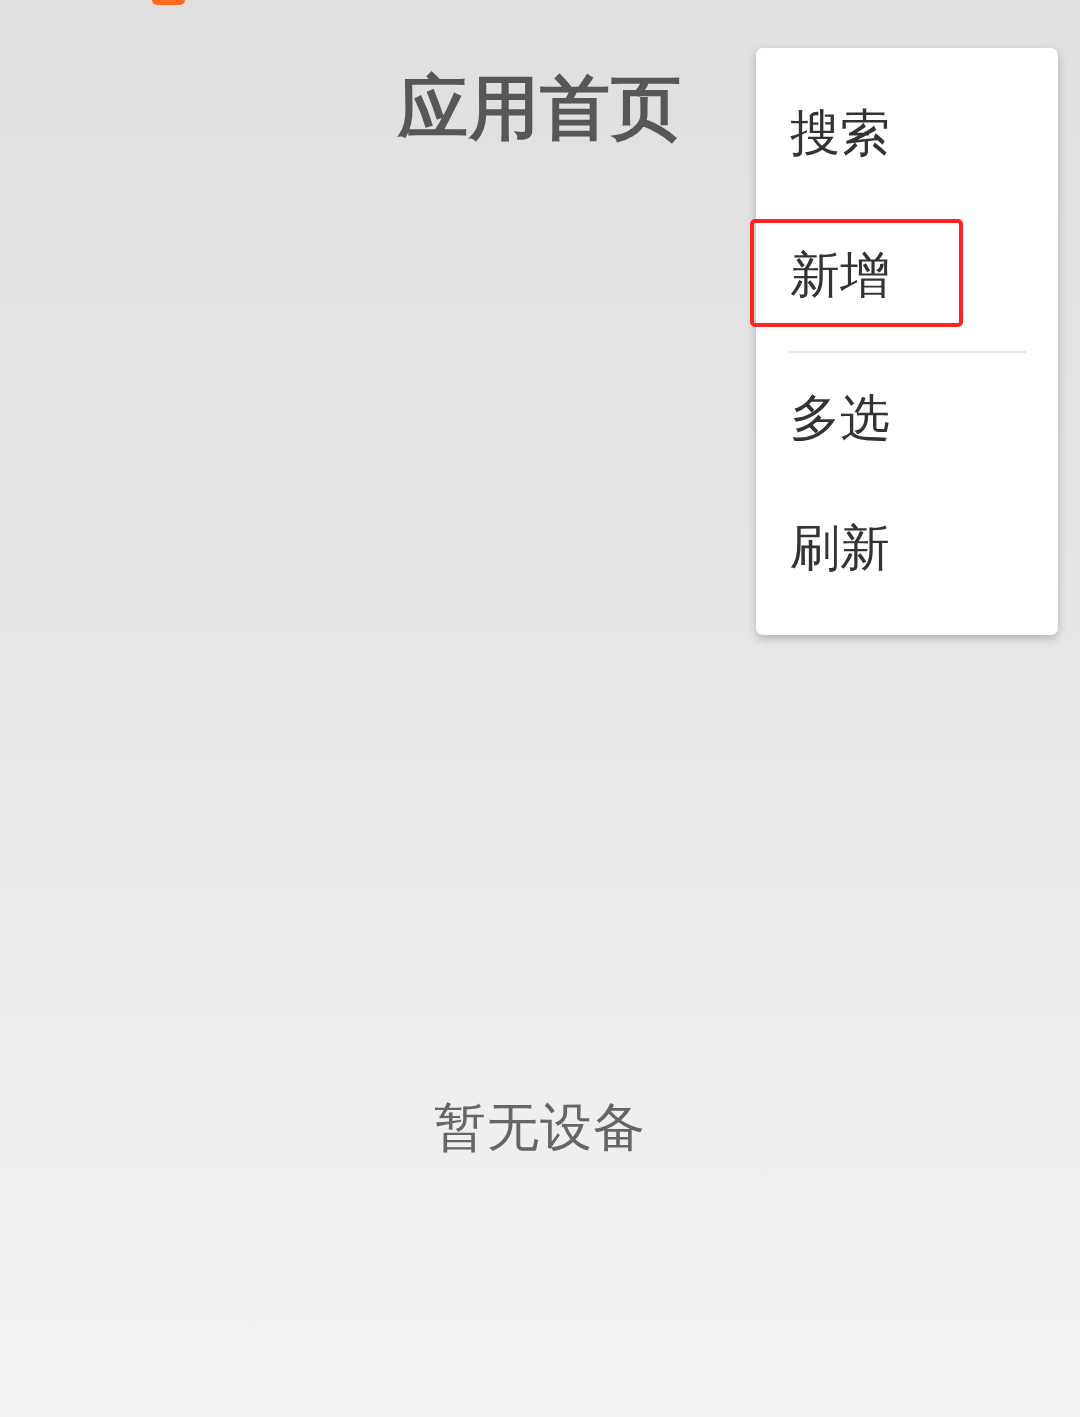 The height and width of the screenshot is (1417, 1080). What do you see at coordinates (540, 1127) in the screenshot?
I see `empty-state-message: 暂无设备` at bounding box center [540, 1127].